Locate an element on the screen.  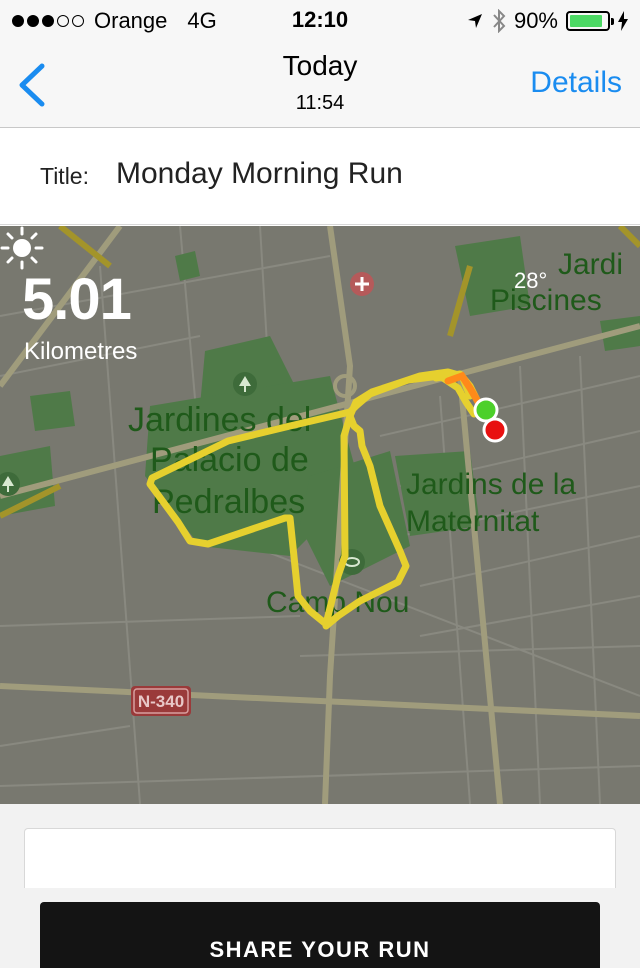
charging-bolt-icon is located at coordinates (623, 21).